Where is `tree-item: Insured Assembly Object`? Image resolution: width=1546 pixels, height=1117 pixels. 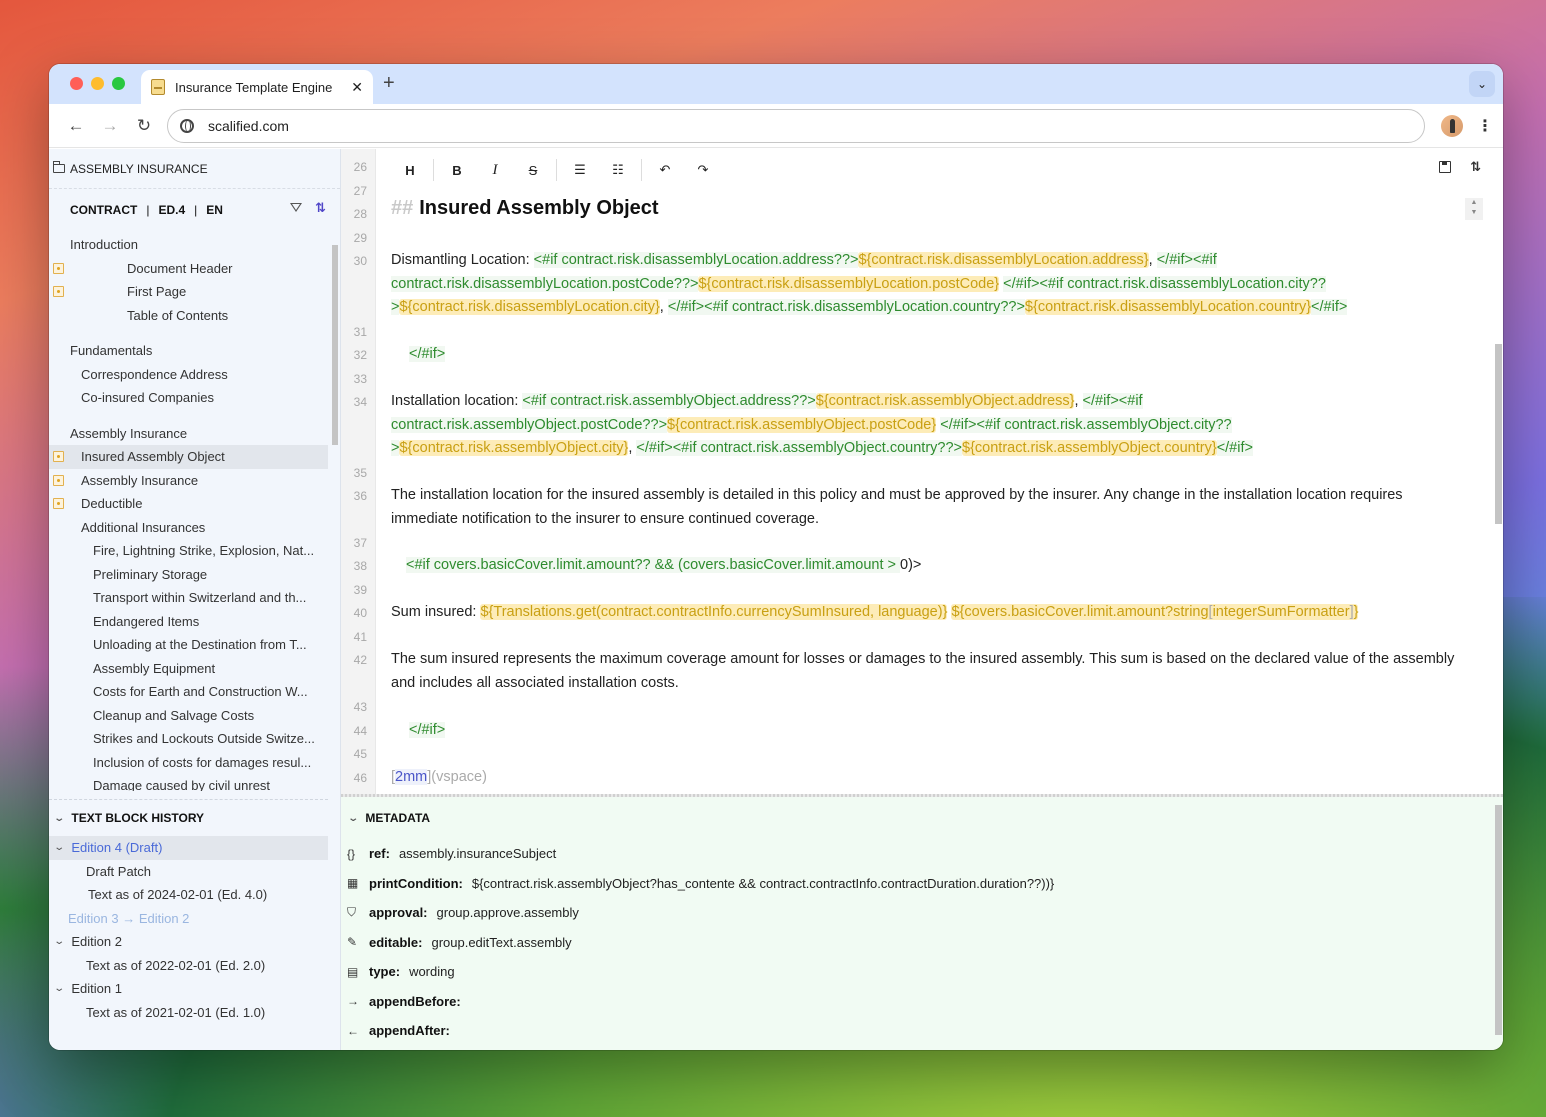 tree-item: Insured Assembly Object is located at coordinates (188, 457).